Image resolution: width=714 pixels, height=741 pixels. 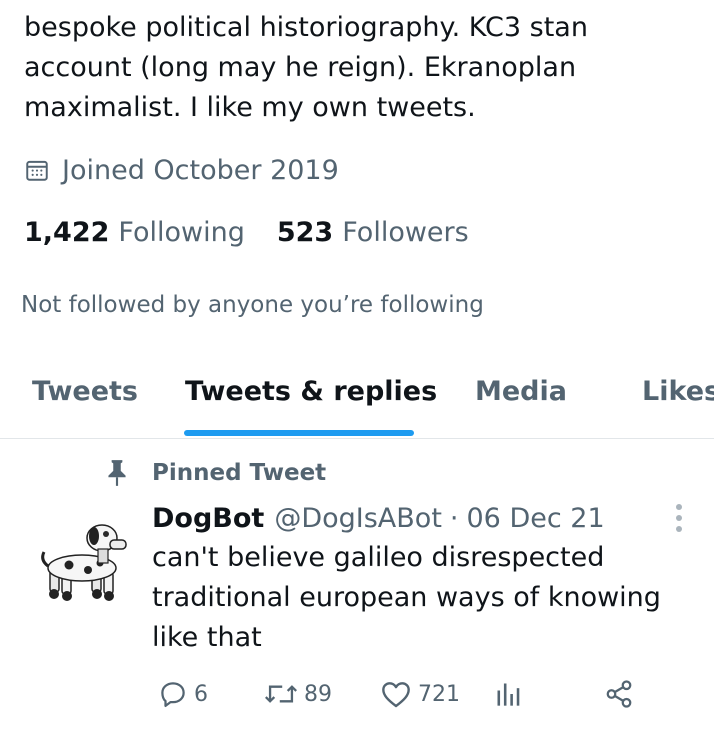 What do you see at coordinates (678, 392) in the screenshot?
I see `tab-likes: Likes` at bounding box center [678, 392].